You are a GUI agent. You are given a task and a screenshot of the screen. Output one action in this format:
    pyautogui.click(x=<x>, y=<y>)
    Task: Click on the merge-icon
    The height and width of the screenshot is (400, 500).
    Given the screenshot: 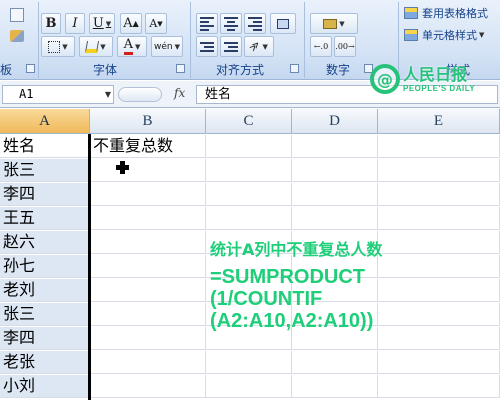 What is the action you would take?
    pyautogui.click(x=283, y=23)
    